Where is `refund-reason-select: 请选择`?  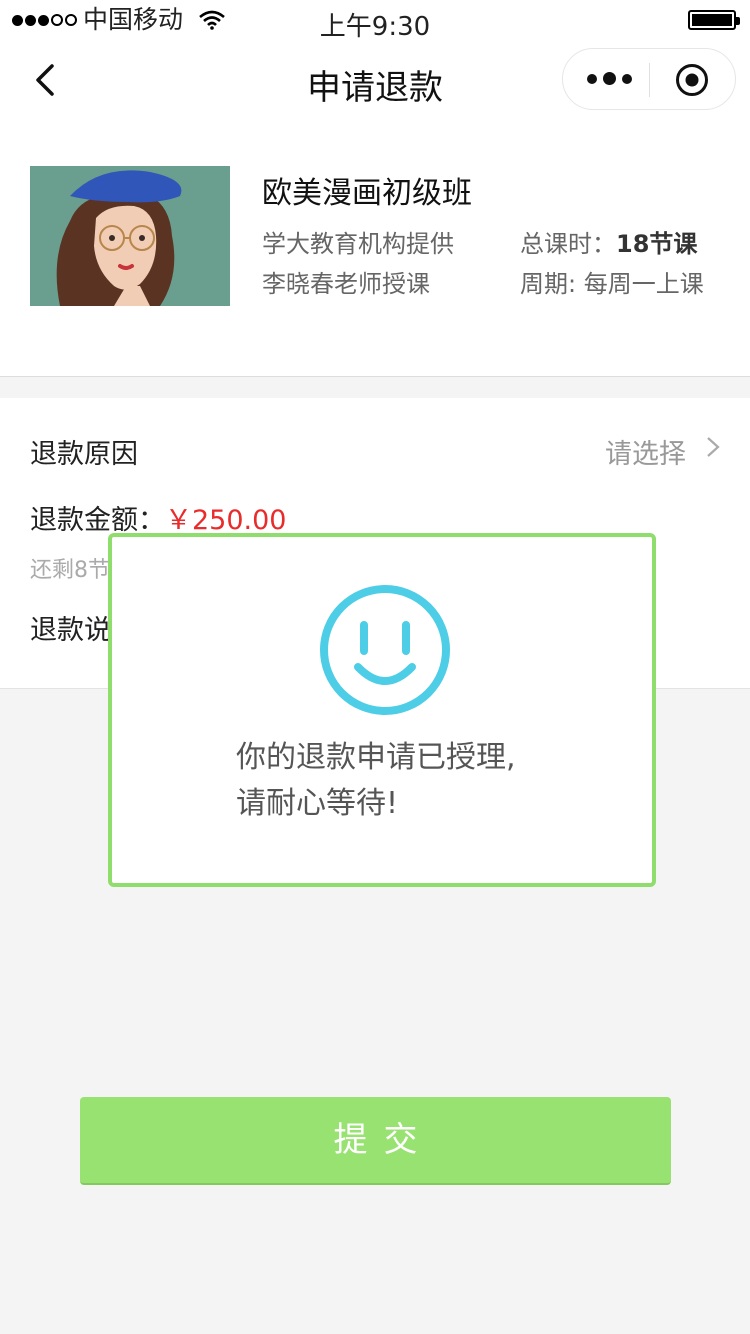 refund-reason-select: 请选择 is located at coordinates (645, 451).